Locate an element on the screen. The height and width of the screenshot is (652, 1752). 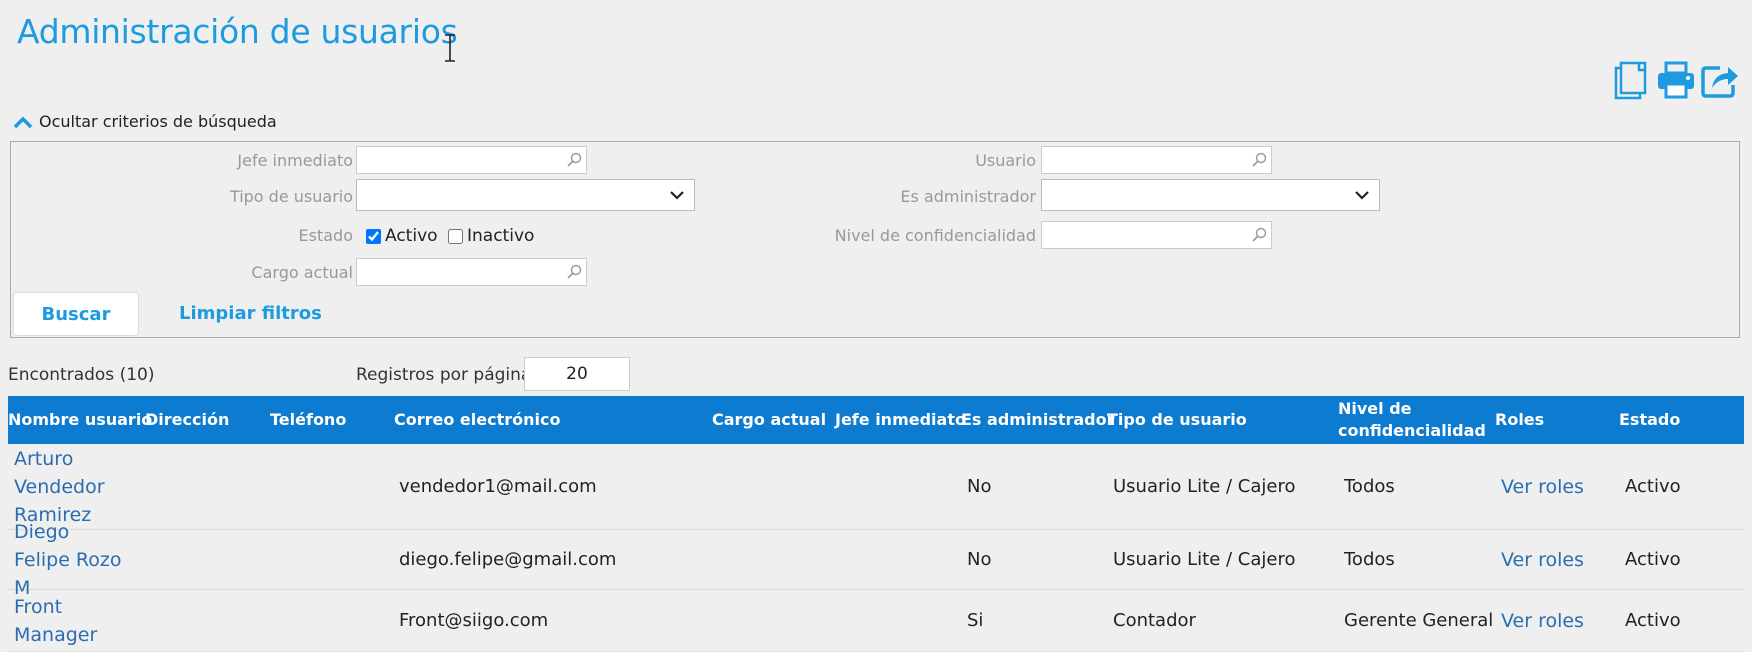
limpiar-filtros-button: Limpiar filtros is located at coordinates (250, 313).